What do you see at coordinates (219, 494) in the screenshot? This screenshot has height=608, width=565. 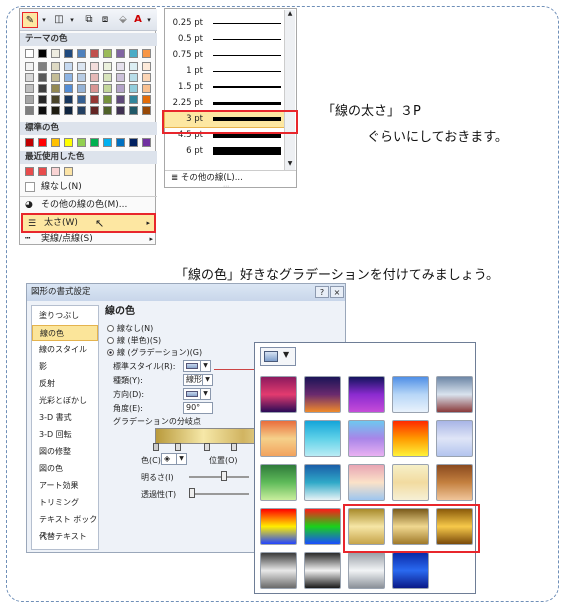 I see `transparency-slider` at bounding box center [219, 494].